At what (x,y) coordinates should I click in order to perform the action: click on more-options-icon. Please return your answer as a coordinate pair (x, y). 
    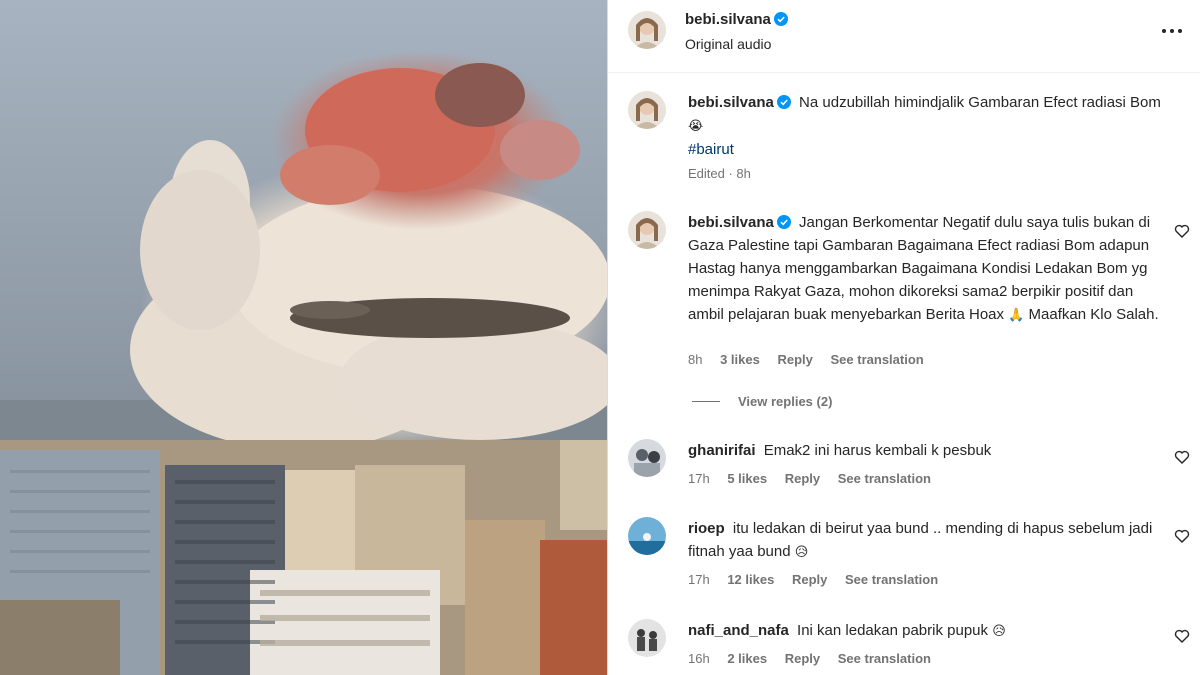
    Looking at the image, I should click on (1172, 30).